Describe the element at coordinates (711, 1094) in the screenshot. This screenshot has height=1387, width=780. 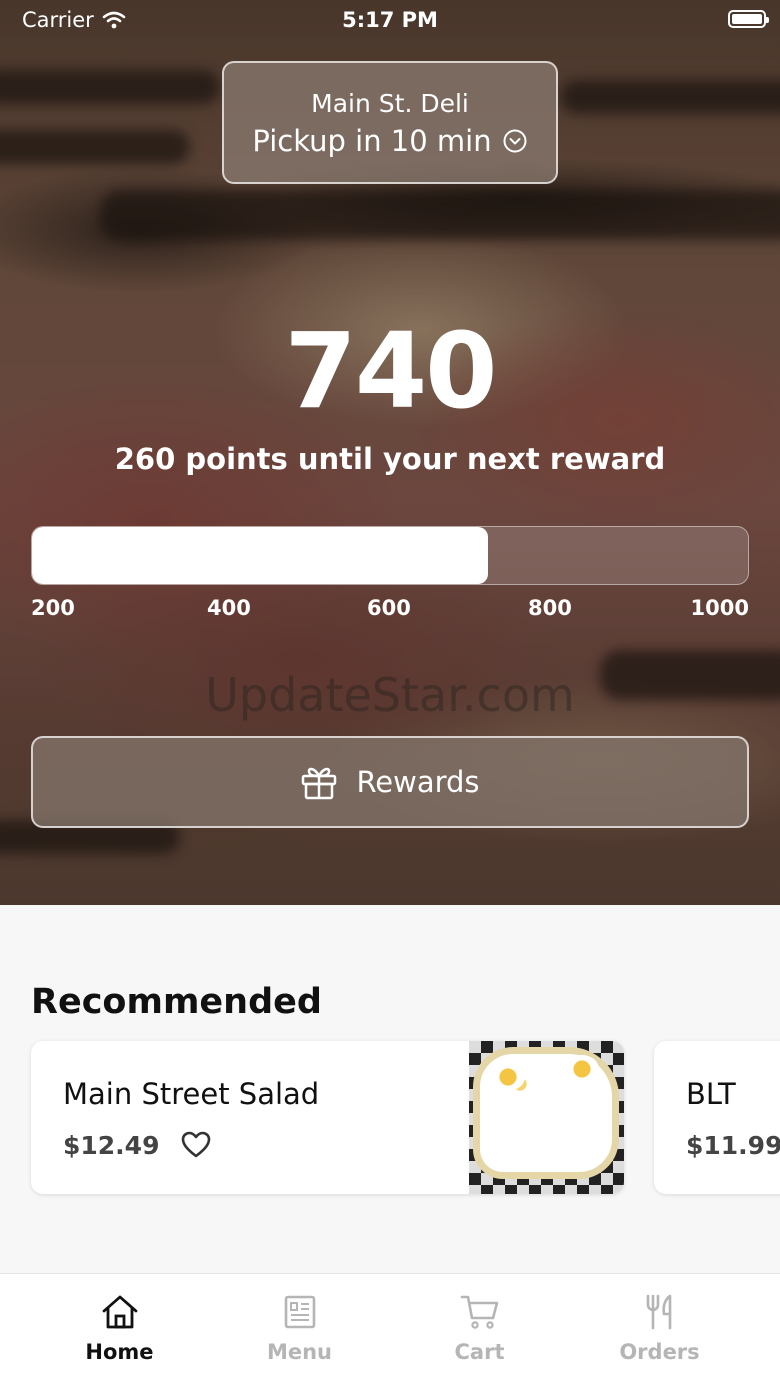
I see `item-name: BLT` at that location.